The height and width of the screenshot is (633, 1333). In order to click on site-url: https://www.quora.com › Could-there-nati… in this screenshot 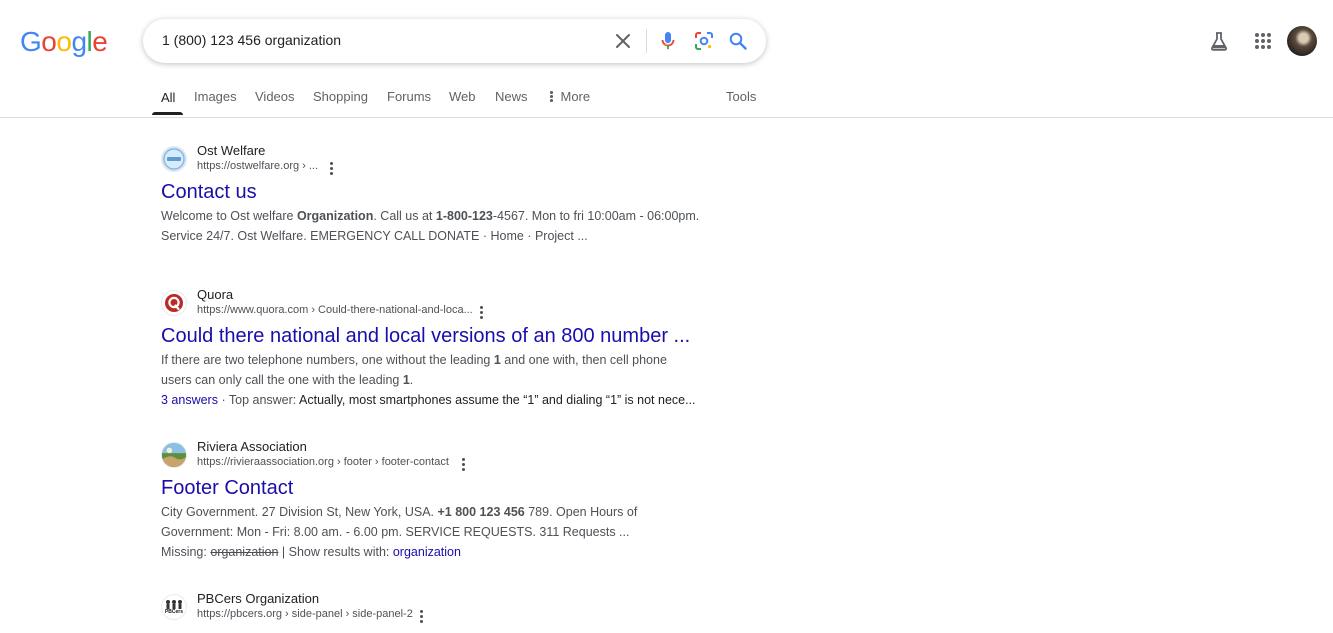, I will do `click(335, 310)`.